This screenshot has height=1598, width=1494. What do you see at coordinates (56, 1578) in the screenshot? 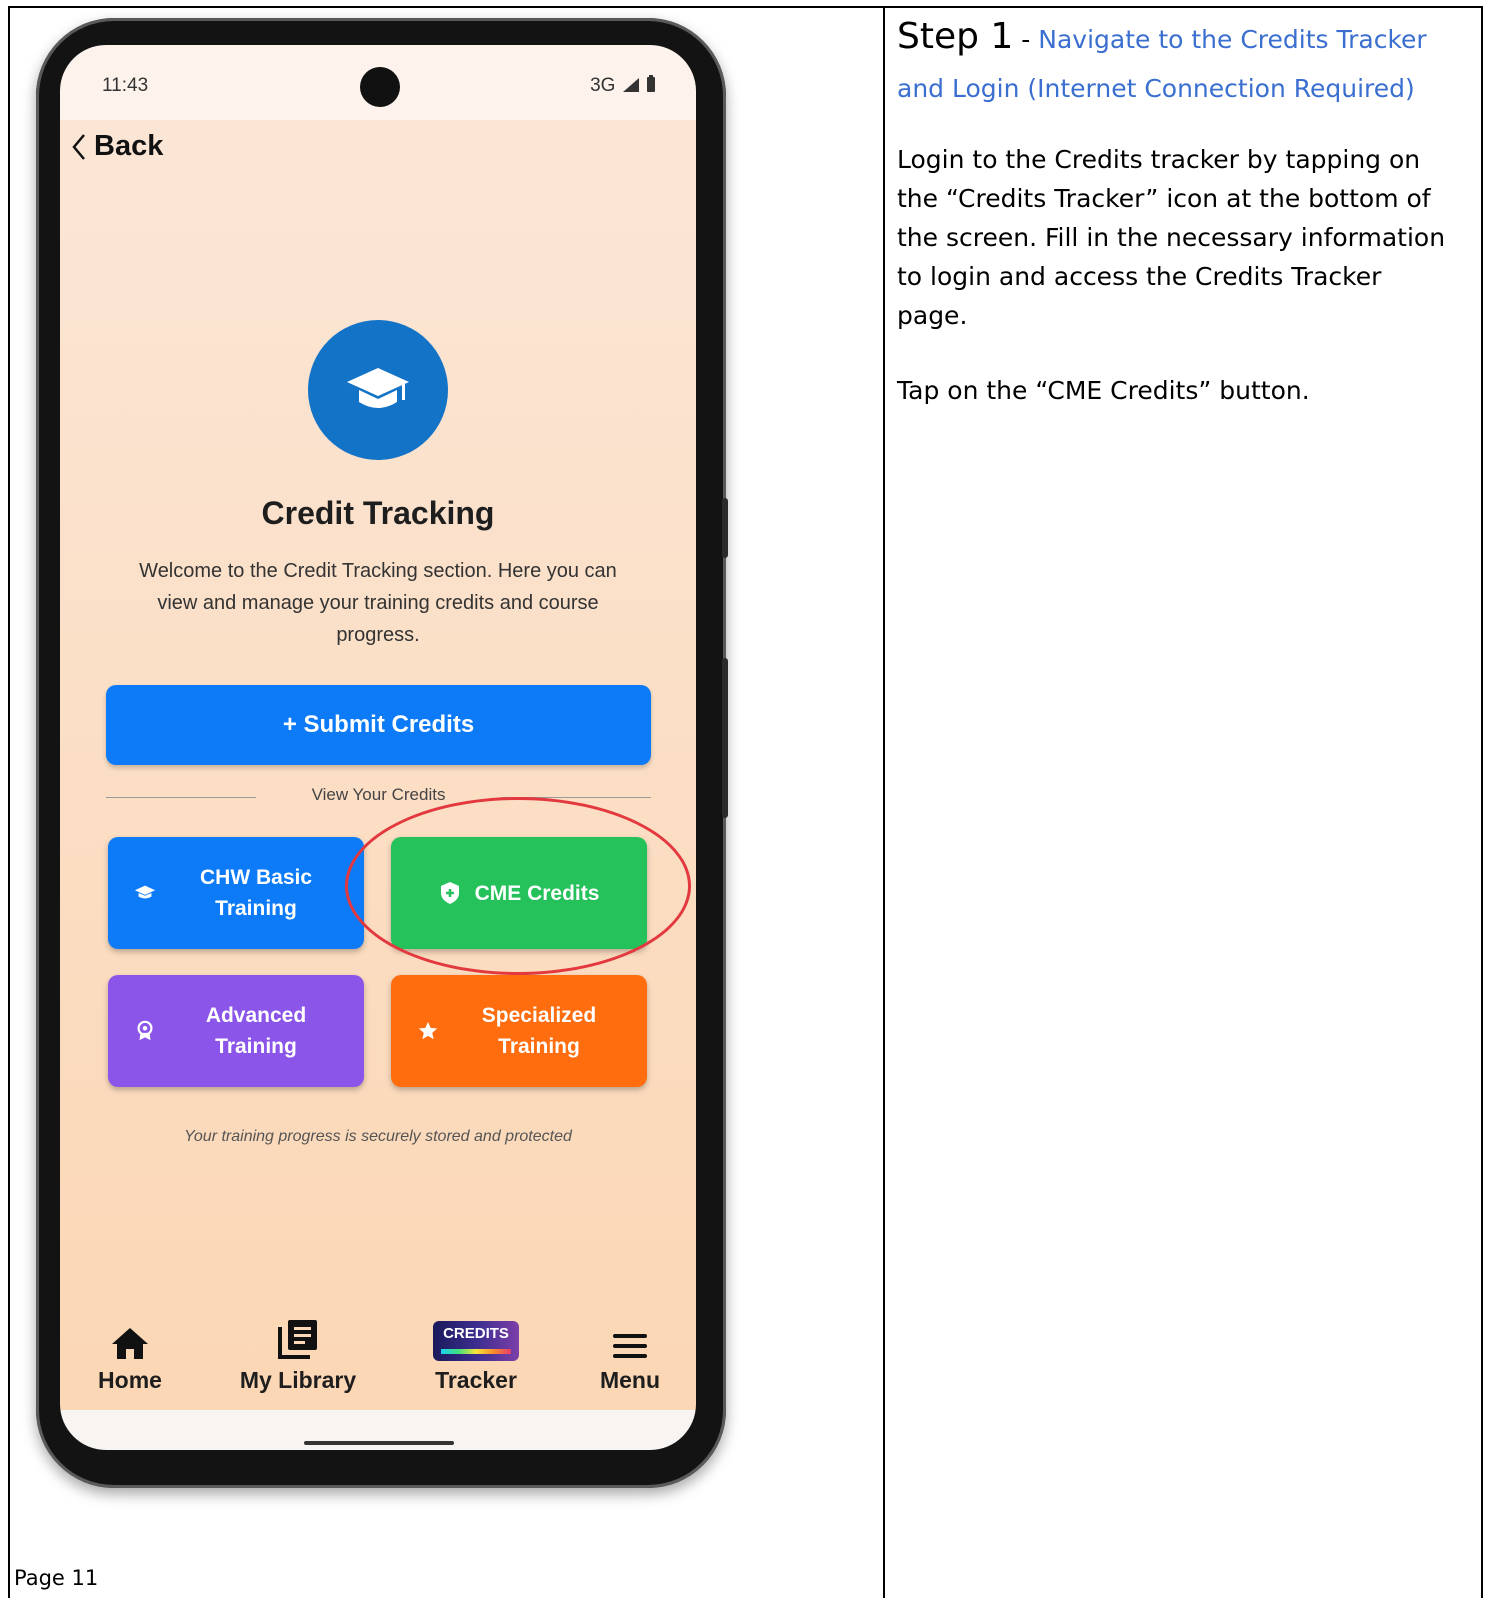
I see `page-number: Page 11` at bounding box center [56, 1578].